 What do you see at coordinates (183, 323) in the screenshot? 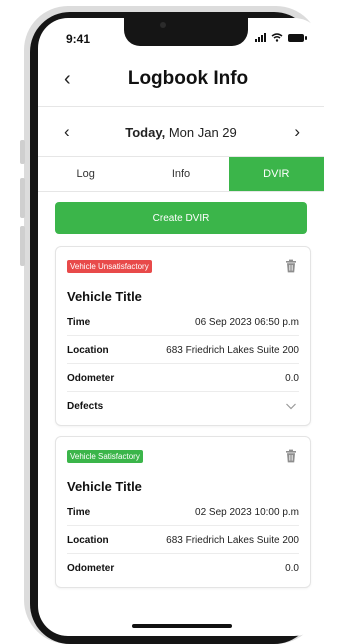
I see `time-row: Time 06 Sep 2023 06:50 p.m` at bounding box center [183, 323].